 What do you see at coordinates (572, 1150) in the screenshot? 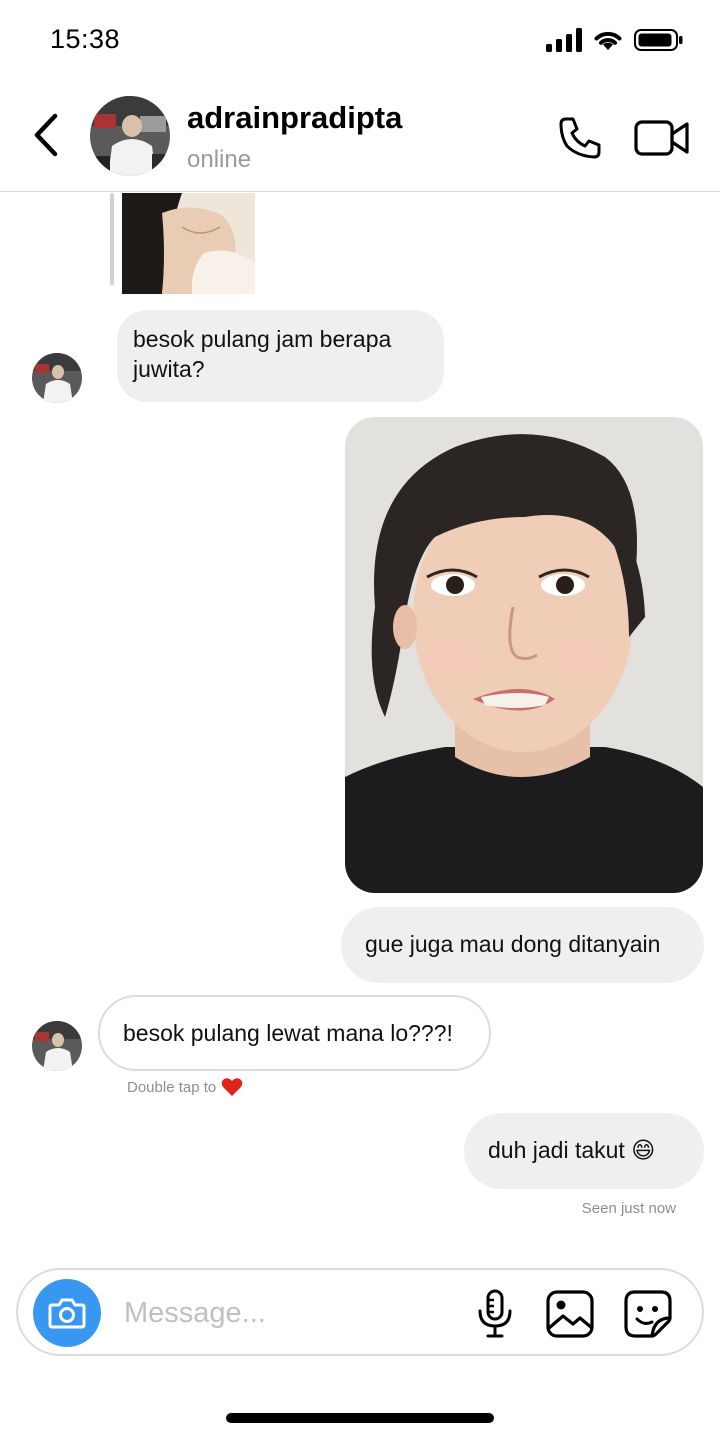
I see `message-text: duh jadi takut 😄` at bounding box center [572, 1150].